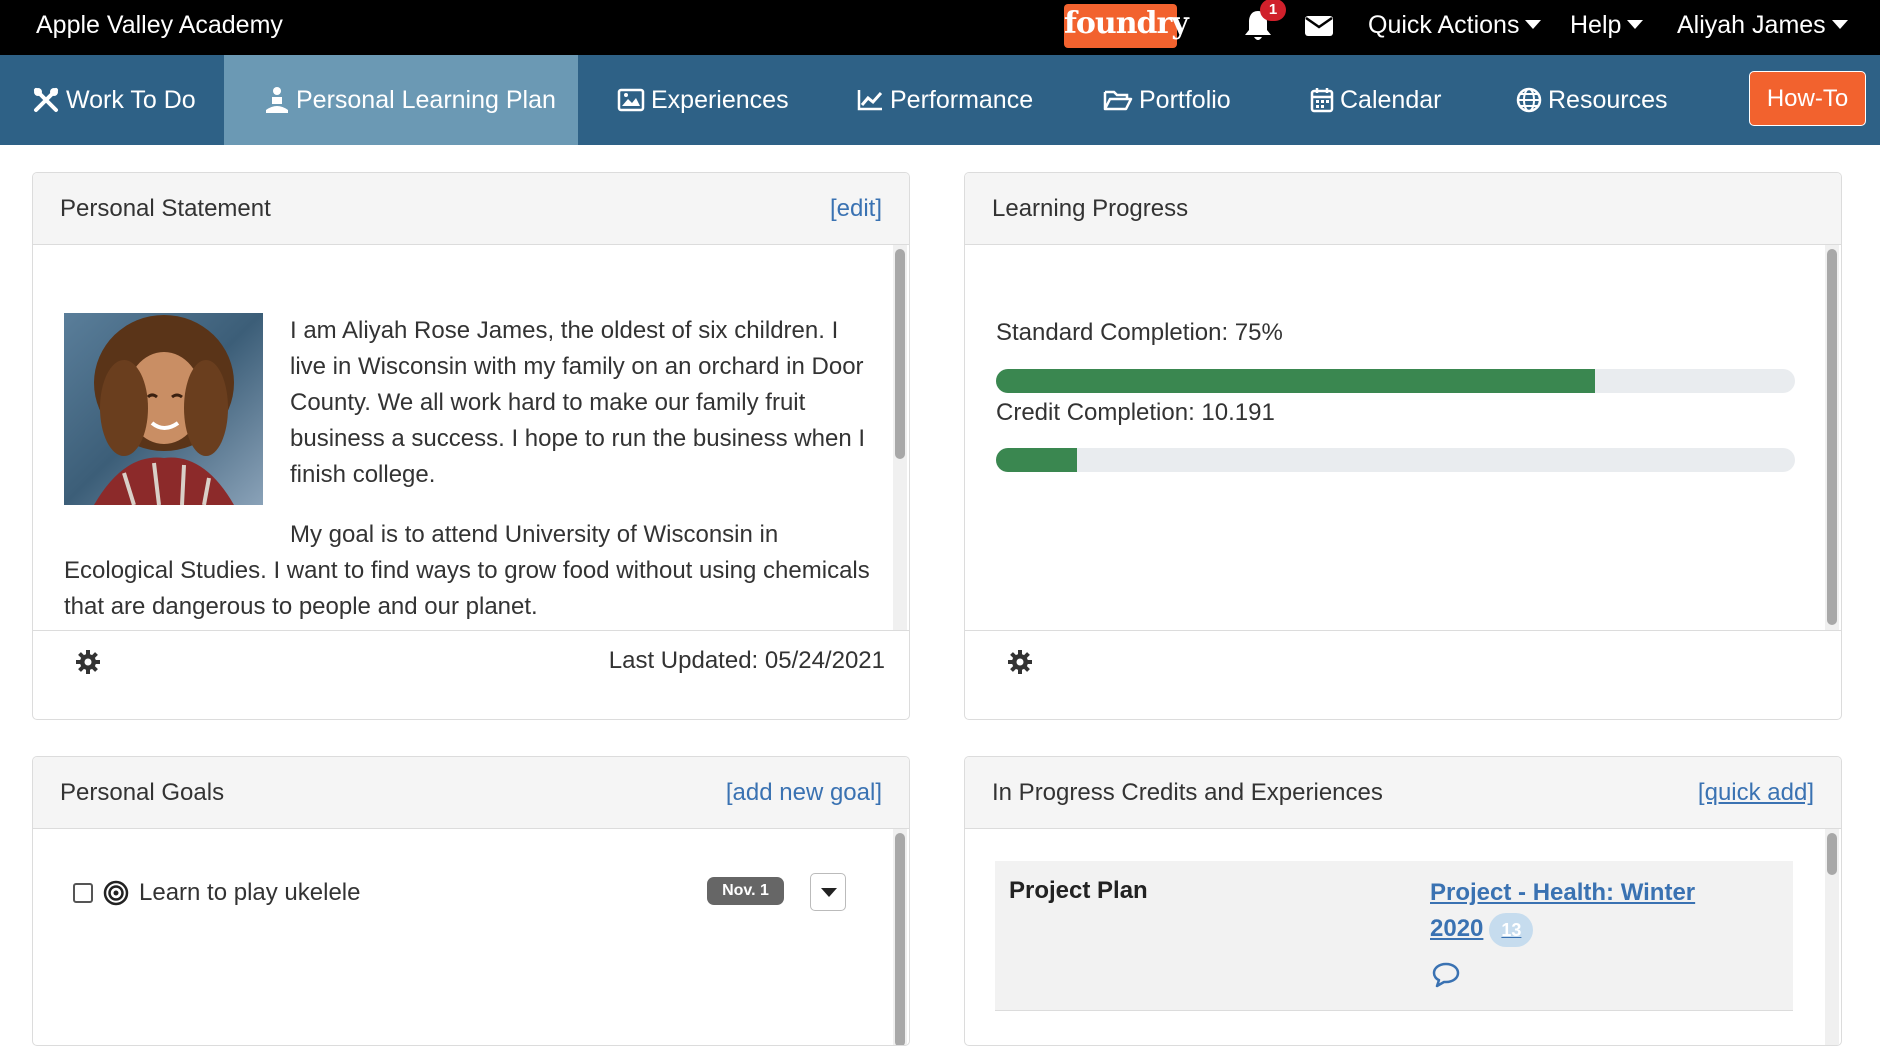 This screenshot has width=1880, height=1046. Describe the element at coordinates (277, 100) in the screenshot. I see `person-meditate-icon` at that location.